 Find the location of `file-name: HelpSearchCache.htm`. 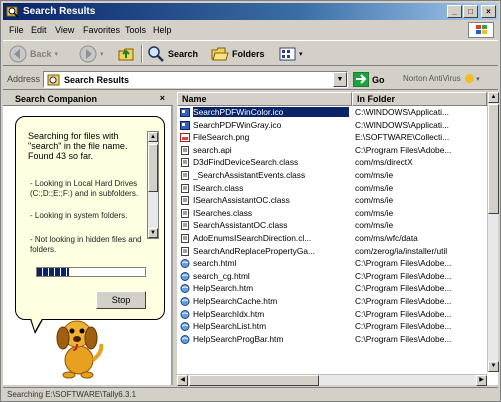

file-name: HelpSearchCache.htm is located at coordinates (235, 300).